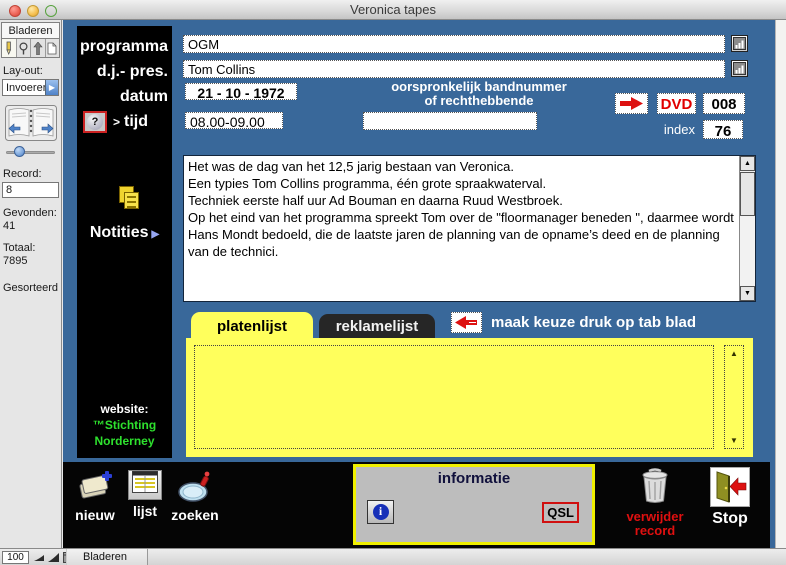 Image resolution: width=786 pixels, height=565 pixels. Describe the element at coordinates (594, 322) in the screenshot. I see `tab-hint-text: maak keuze druk op tab blad` at that location.